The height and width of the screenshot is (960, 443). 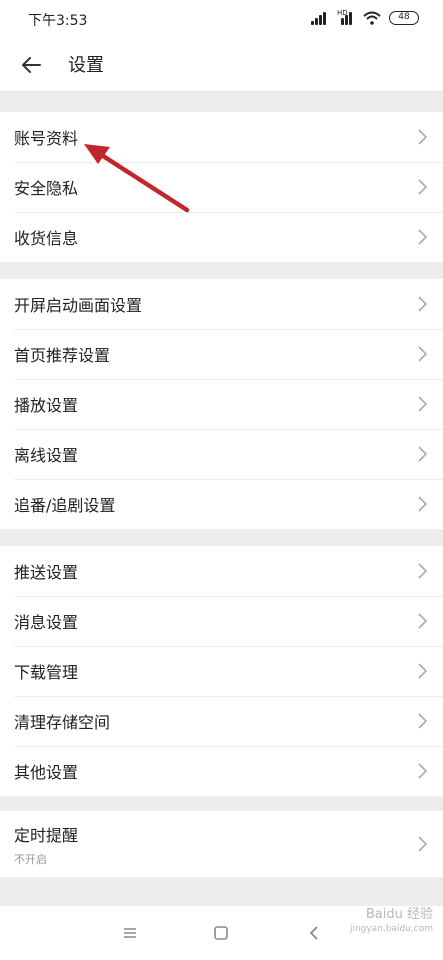 What do you see at coordinates (46, 455) in the screenshot?
I see `setting-label: 离线设置` at bounding box center [46, 455].